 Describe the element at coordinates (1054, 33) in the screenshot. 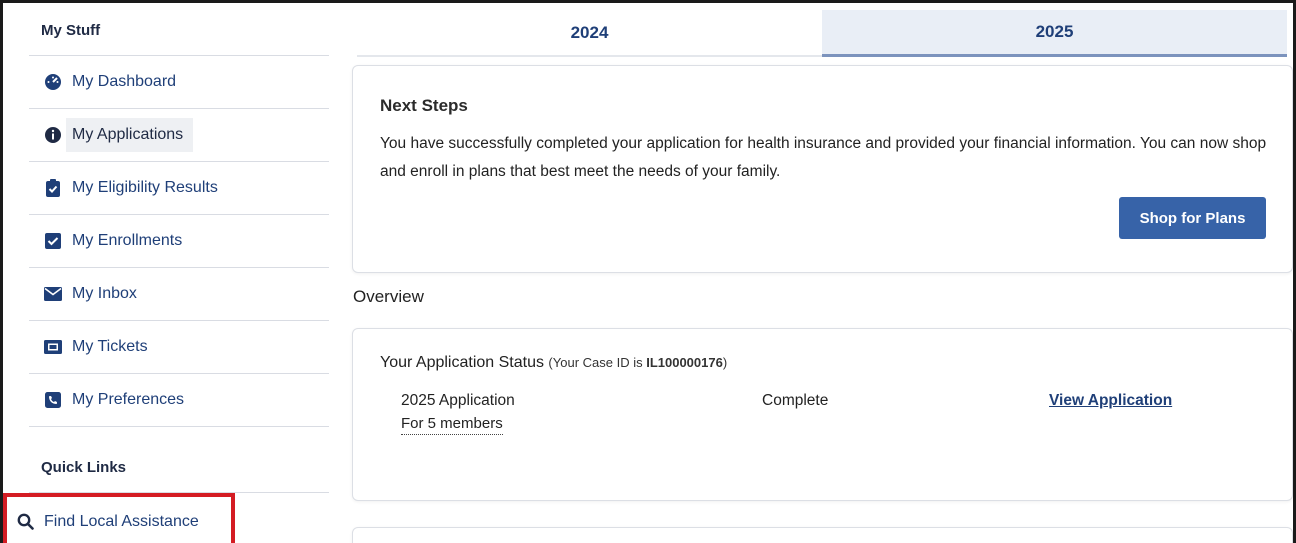

I see `tab-2025: 2025` at that location.